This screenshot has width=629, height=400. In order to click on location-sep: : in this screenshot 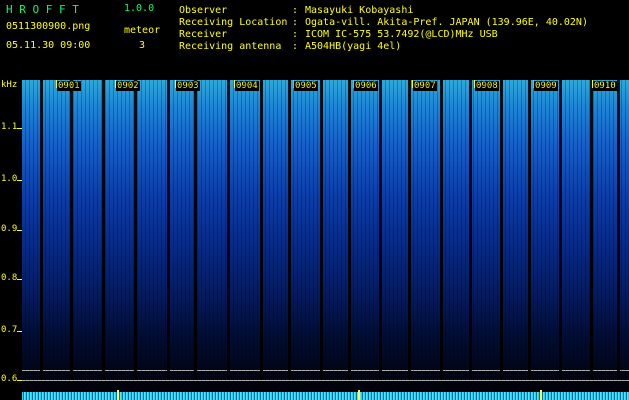, I will do `click(295, 22)`.